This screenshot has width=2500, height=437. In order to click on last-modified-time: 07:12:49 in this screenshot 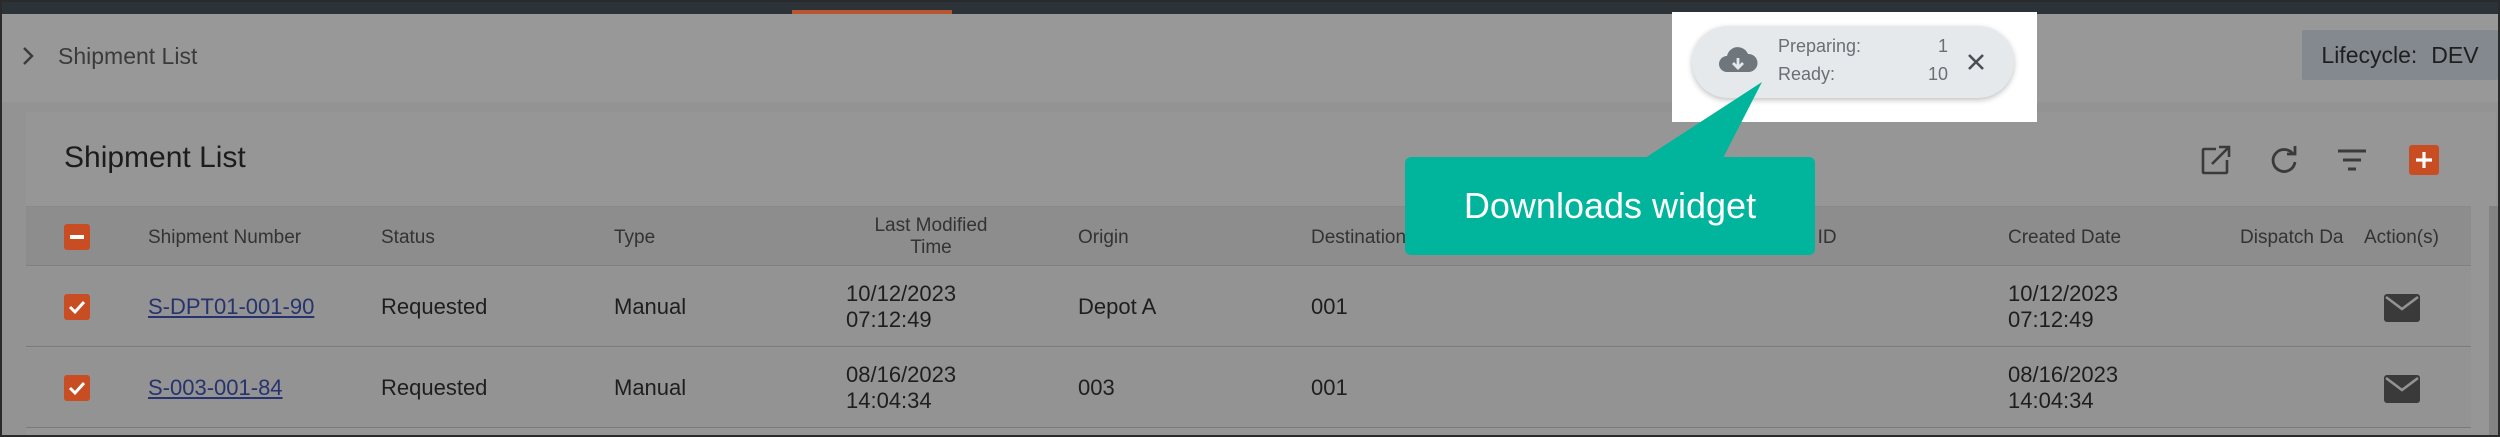, I will do `click(889, 319)`.